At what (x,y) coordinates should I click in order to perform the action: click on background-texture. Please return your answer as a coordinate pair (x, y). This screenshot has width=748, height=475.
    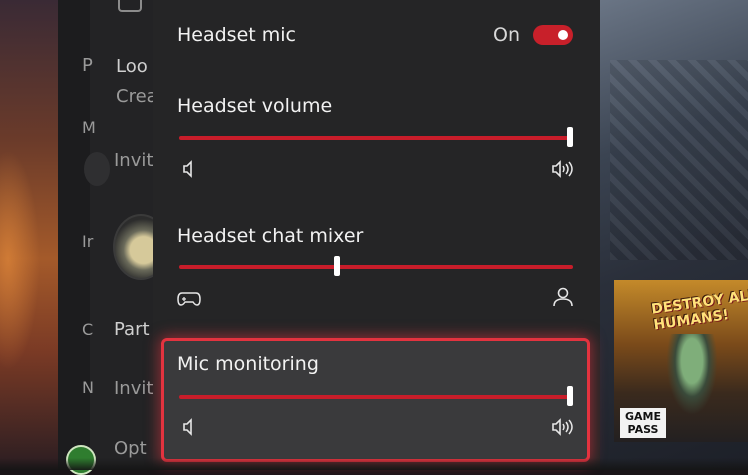
    Looking at the image, I should click on (679, 160).